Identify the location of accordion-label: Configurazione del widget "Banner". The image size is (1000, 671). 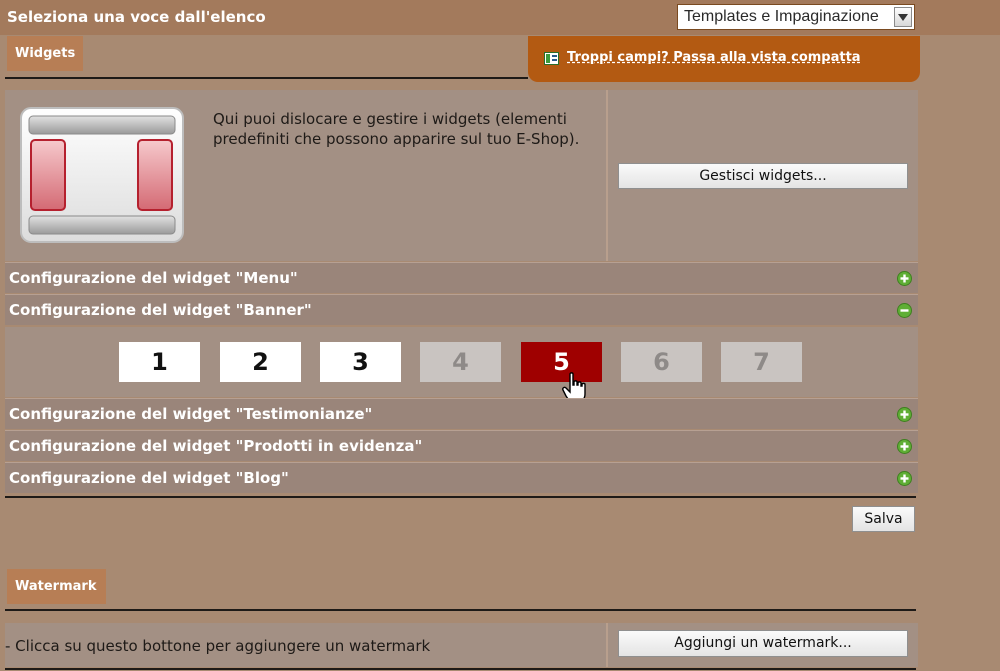
(160, 310).